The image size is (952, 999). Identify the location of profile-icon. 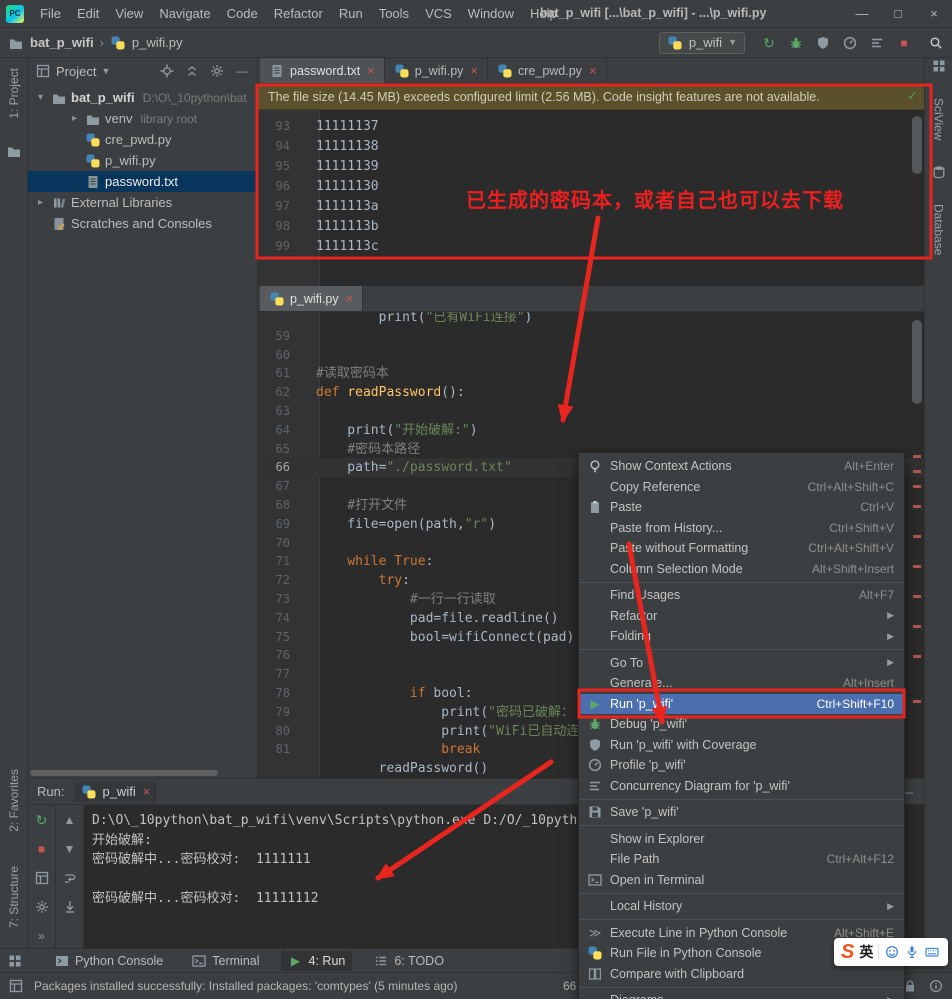
(850, 43).